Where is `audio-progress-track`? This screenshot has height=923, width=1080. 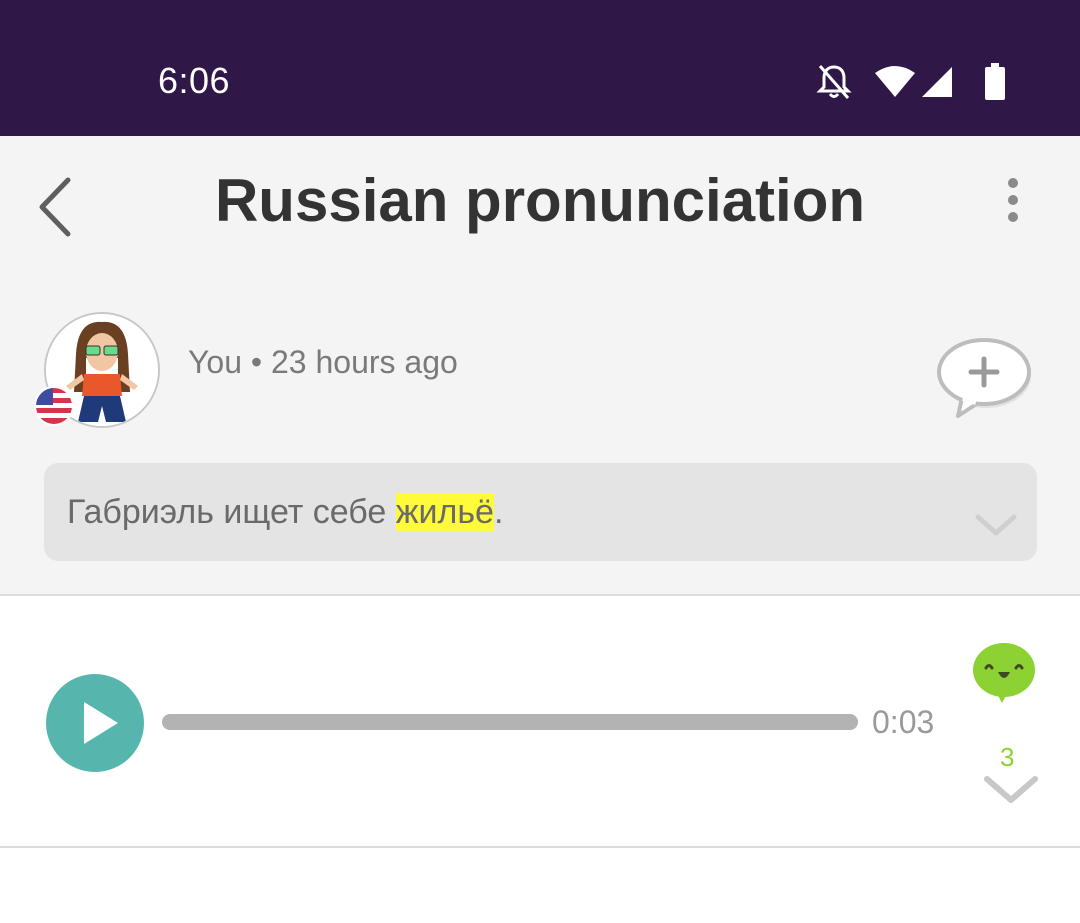
audio-progress-track is located at coordinates (510, 722).